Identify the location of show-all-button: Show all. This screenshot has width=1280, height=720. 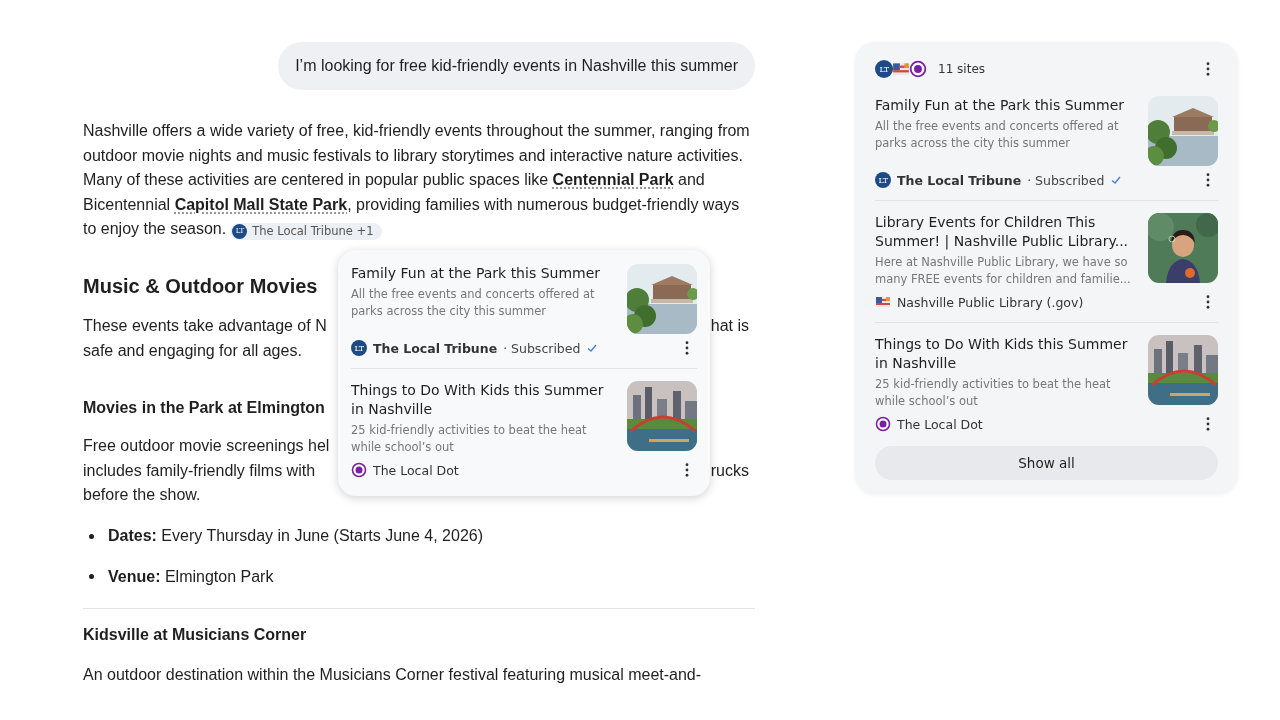
(1046, 463).